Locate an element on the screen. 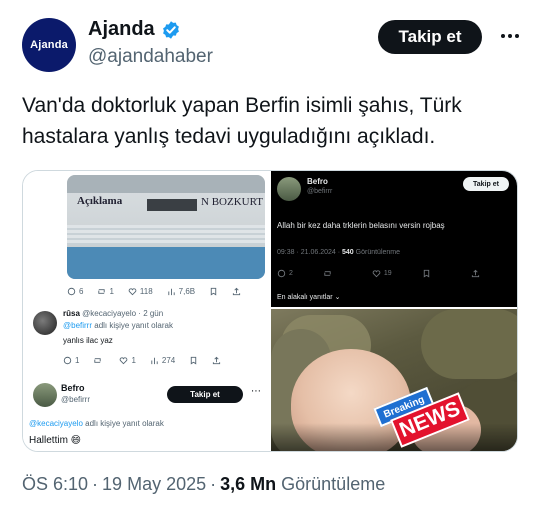  document-title: Açıklama is located at coordinates (100, 201).